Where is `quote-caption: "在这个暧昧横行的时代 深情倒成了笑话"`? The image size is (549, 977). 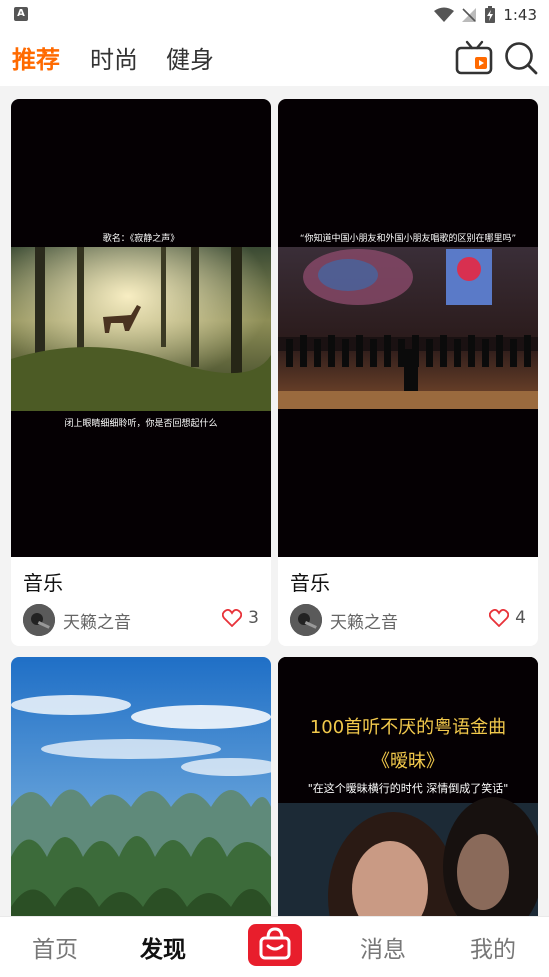
quote-caption: "在这个暧昧横行的时代 深情倒成了笑话" is located at coordinates (408, 788).